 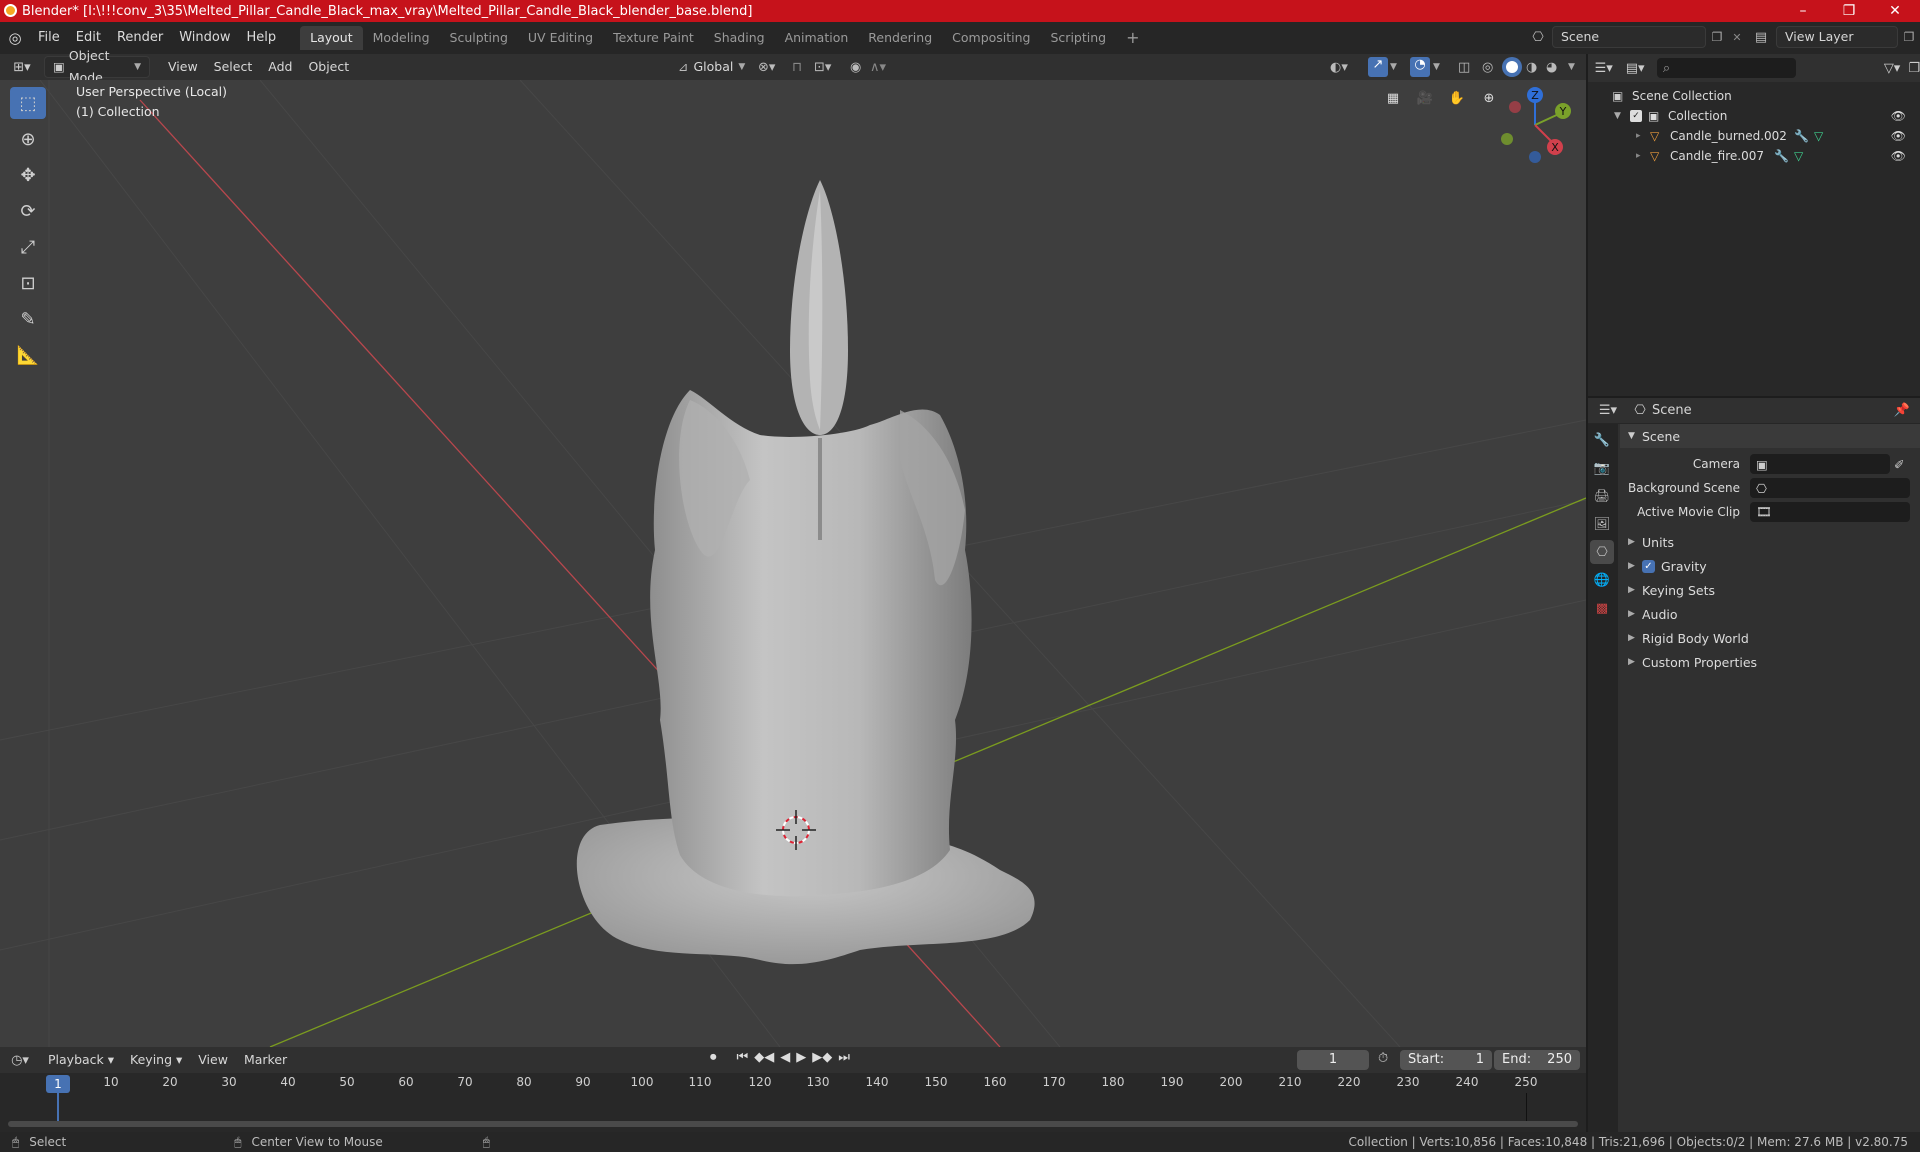 What do you see at coordinates (1602, 552) in the screenshot?
I see `scene-tab-icon: ⎔` at bounding box center [1602, 552].